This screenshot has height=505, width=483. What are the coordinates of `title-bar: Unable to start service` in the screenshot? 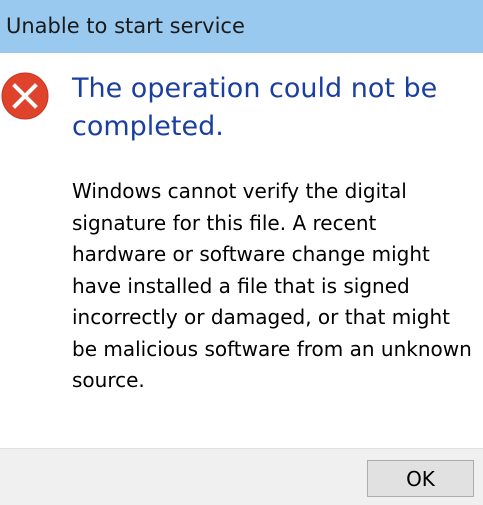 It's located at (241, 26).